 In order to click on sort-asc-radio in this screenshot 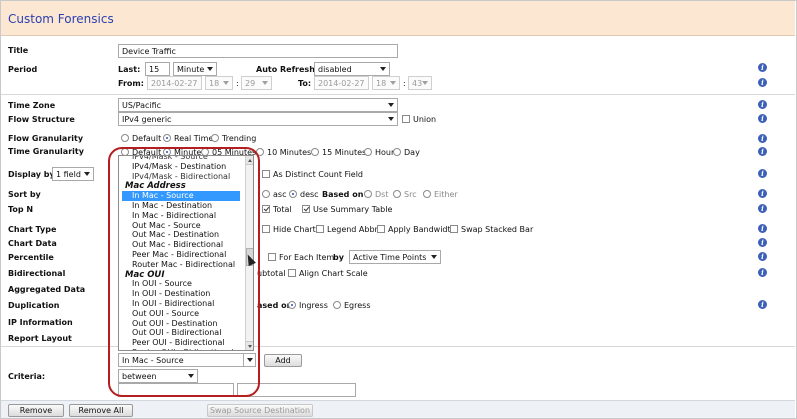, I will do `click(266, 194)`.